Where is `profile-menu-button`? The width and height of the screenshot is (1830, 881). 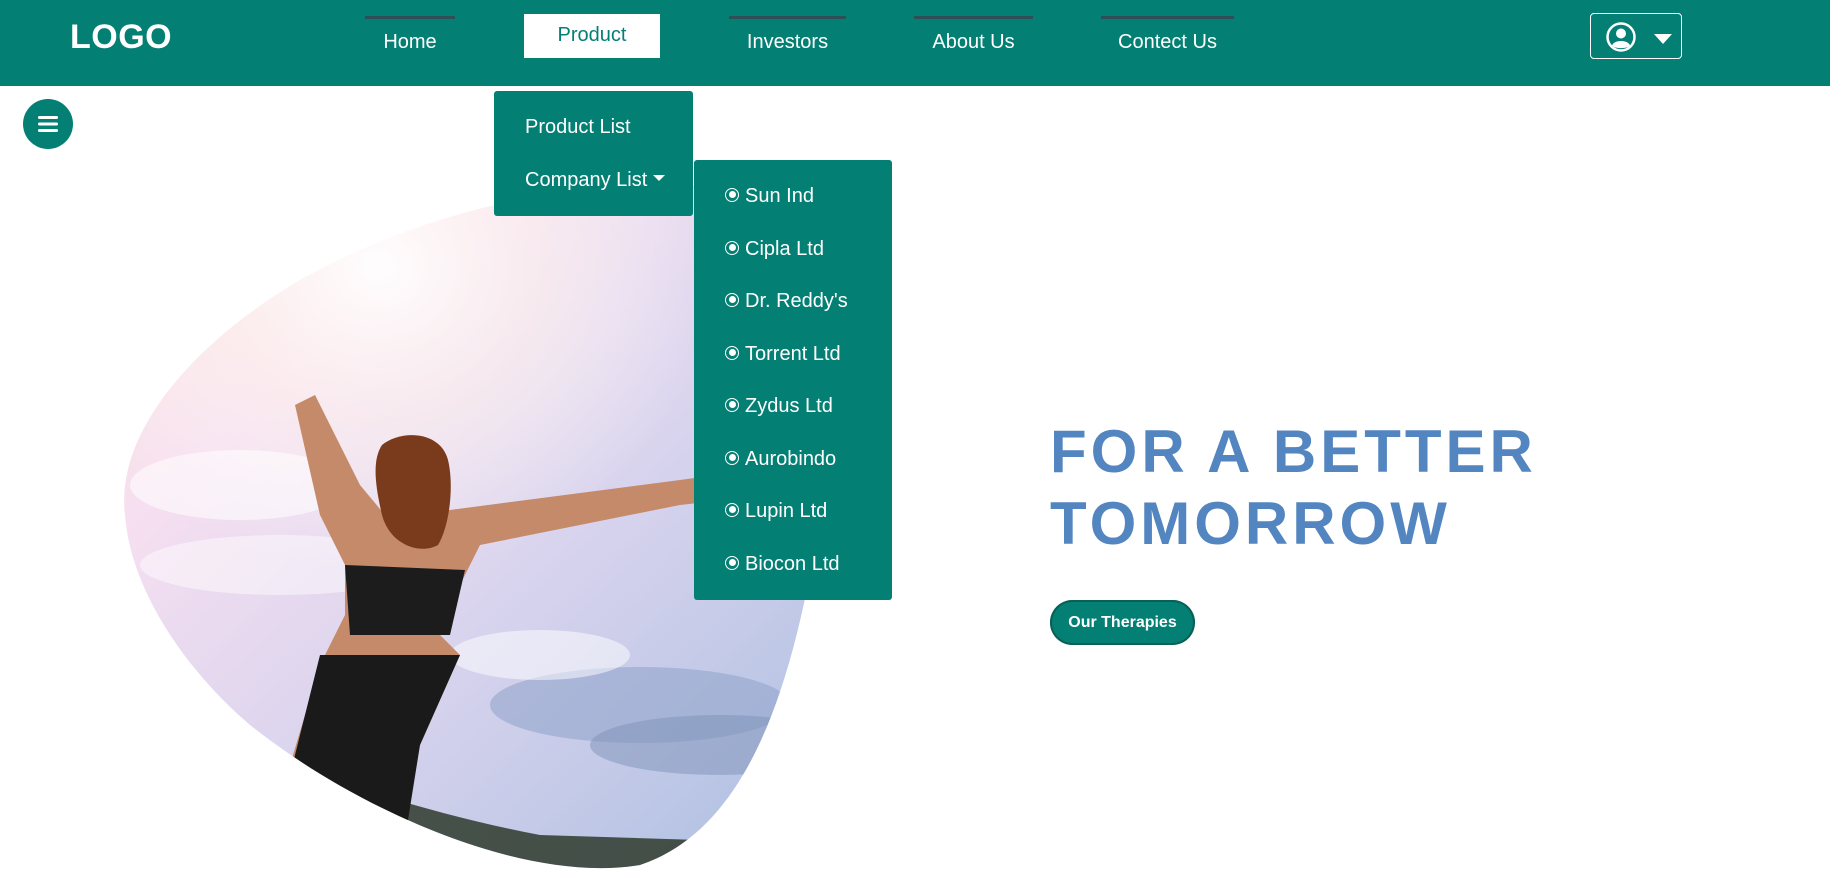 profile-menu-button is located at coordinates (1636, 36).